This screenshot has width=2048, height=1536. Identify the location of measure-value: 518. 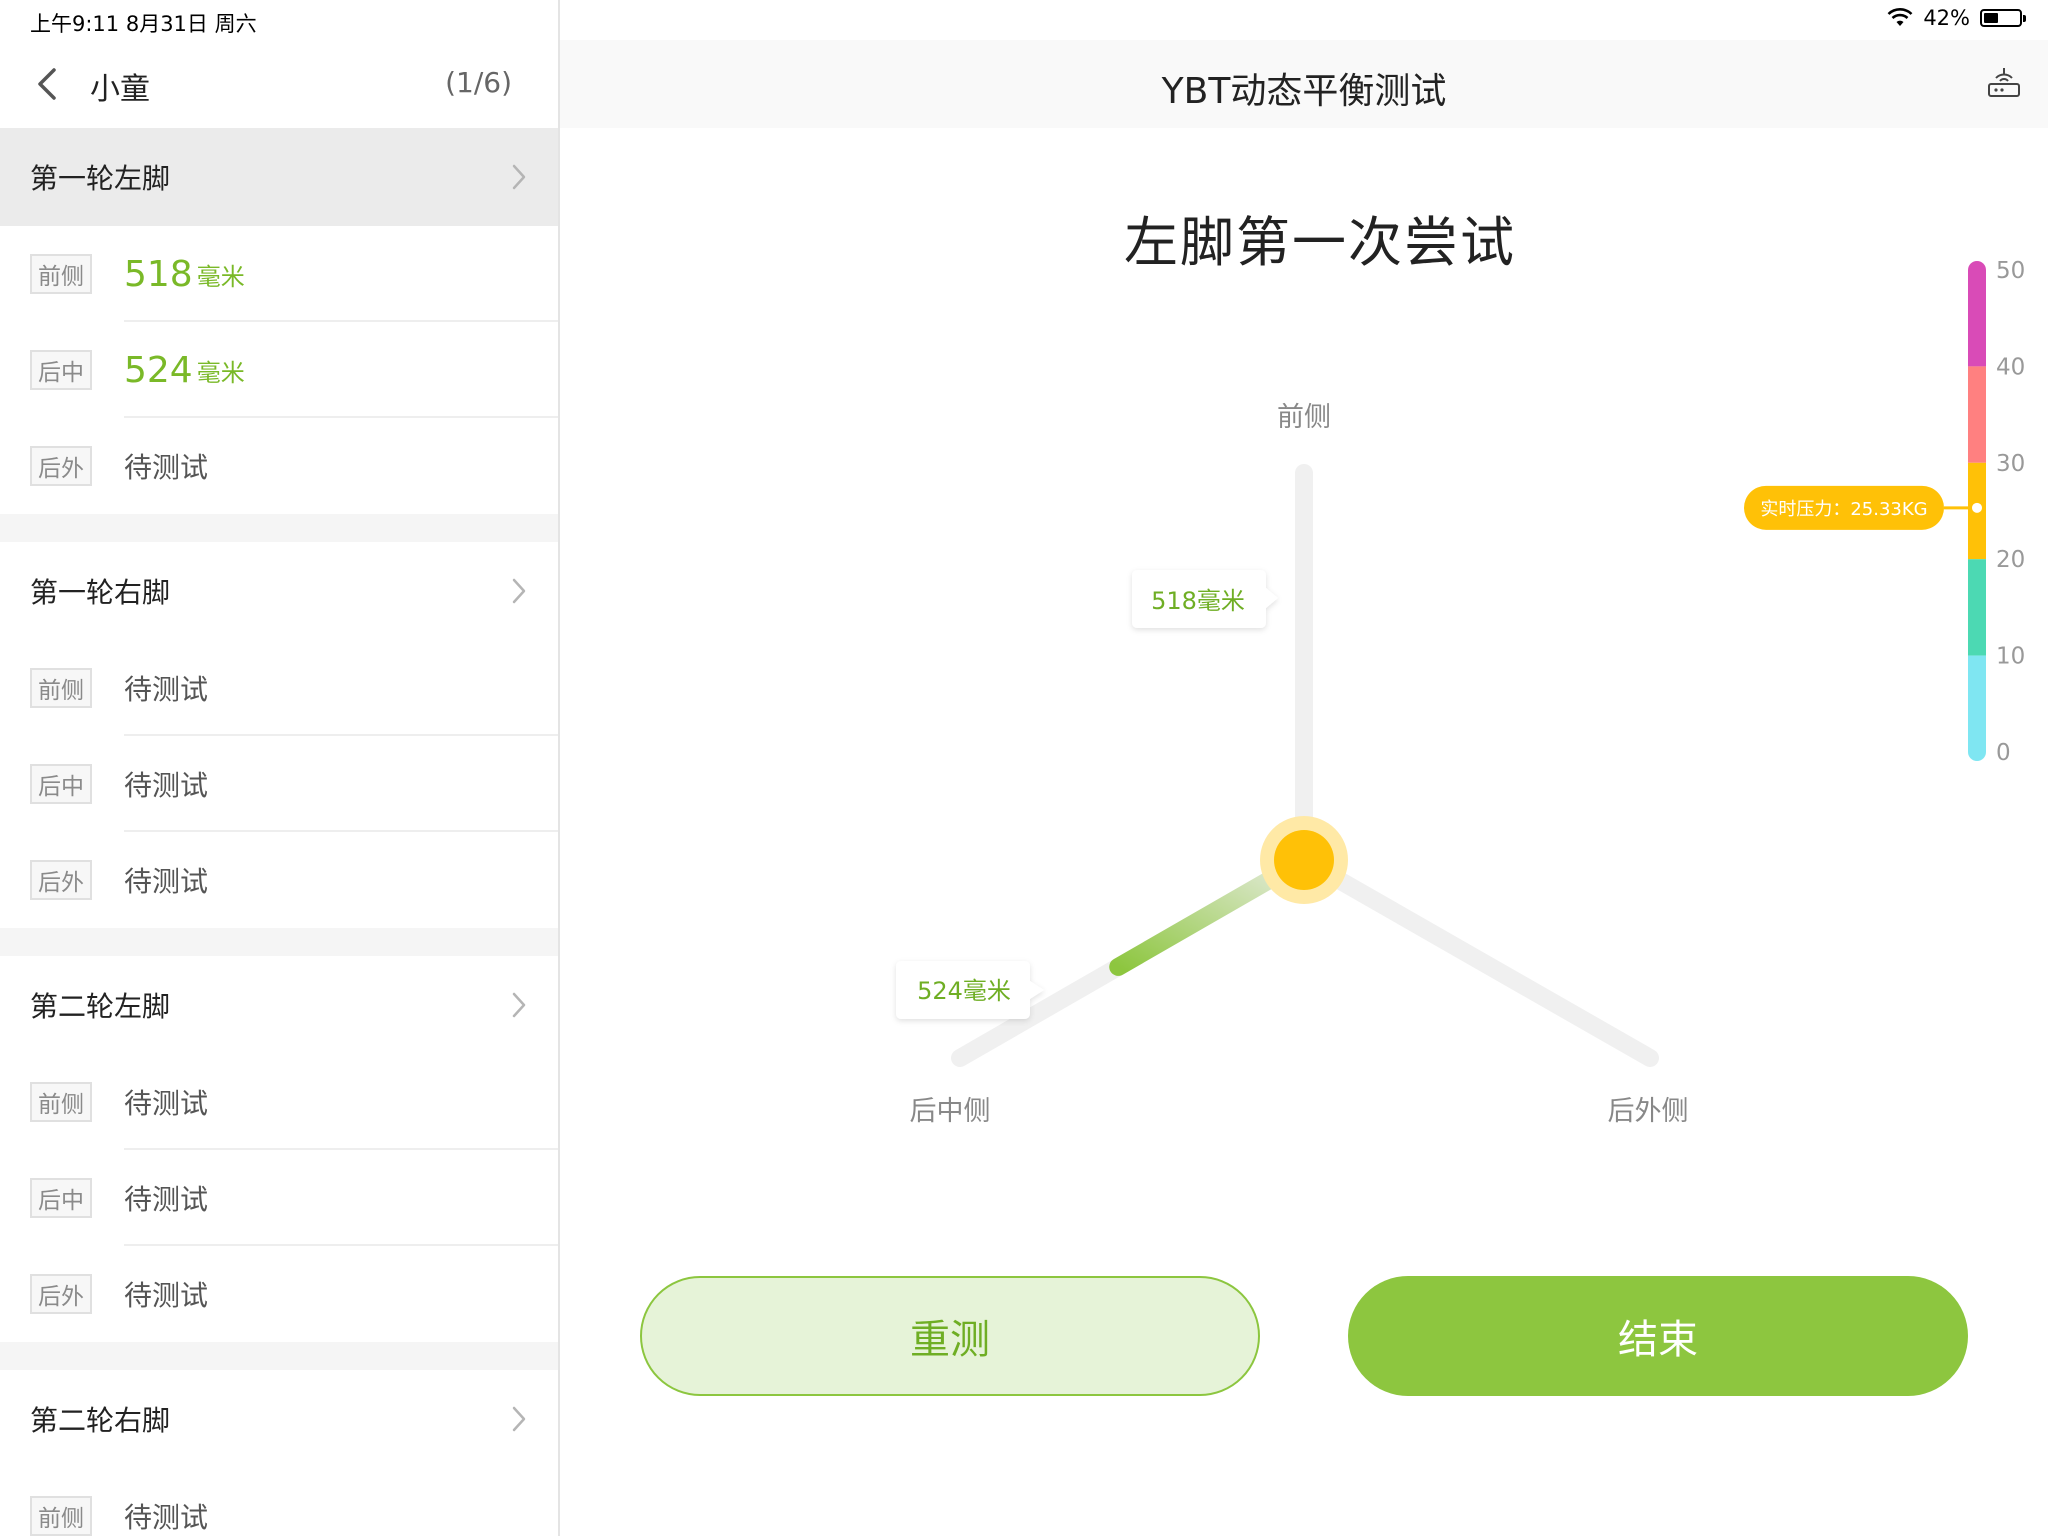
(158, 274).